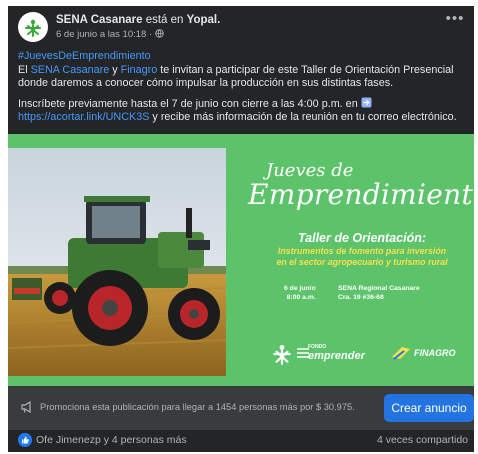 This screenshot has height=454, width=478. What do you see at coordinates (83, 117) in the screenshot?
I see `registration-link: https://acortar.link/UNCK3S` at bounding box center [83, 117].